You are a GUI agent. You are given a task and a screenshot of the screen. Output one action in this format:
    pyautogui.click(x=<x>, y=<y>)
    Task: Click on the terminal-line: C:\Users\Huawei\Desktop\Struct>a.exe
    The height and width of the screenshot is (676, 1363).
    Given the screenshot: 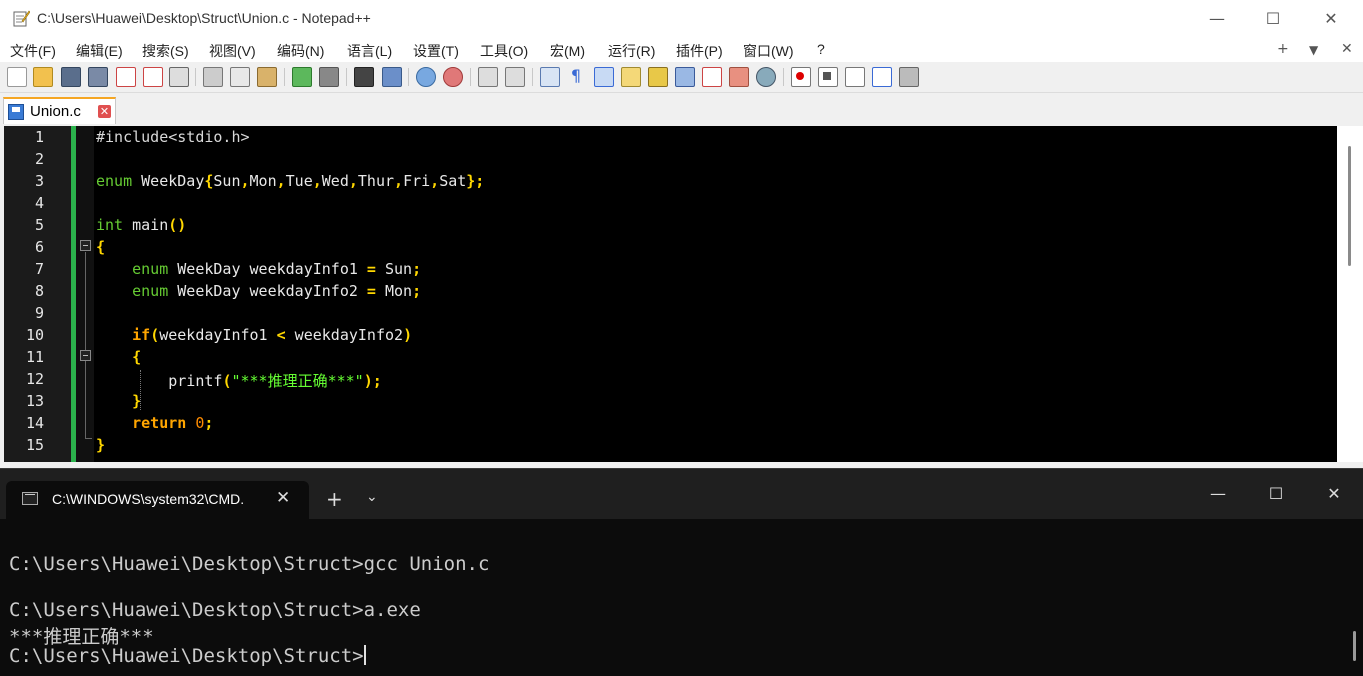 What is the action you would take?
    pyautogui.click(x=215, y=610)
    